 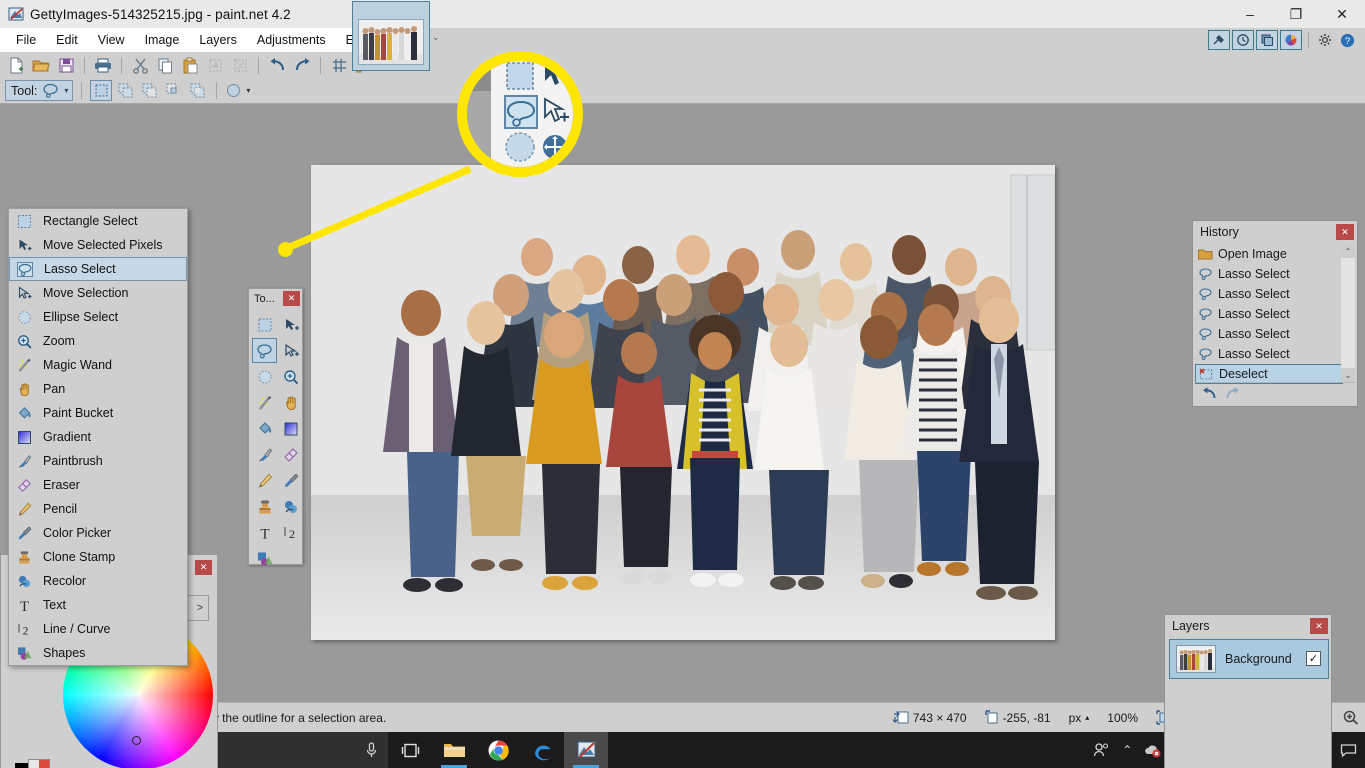 What do you see at coordinates (1348, 251) in the screenshot?
I see `scroll-up-icon: ⌃` at bounding box center [1348, 251].